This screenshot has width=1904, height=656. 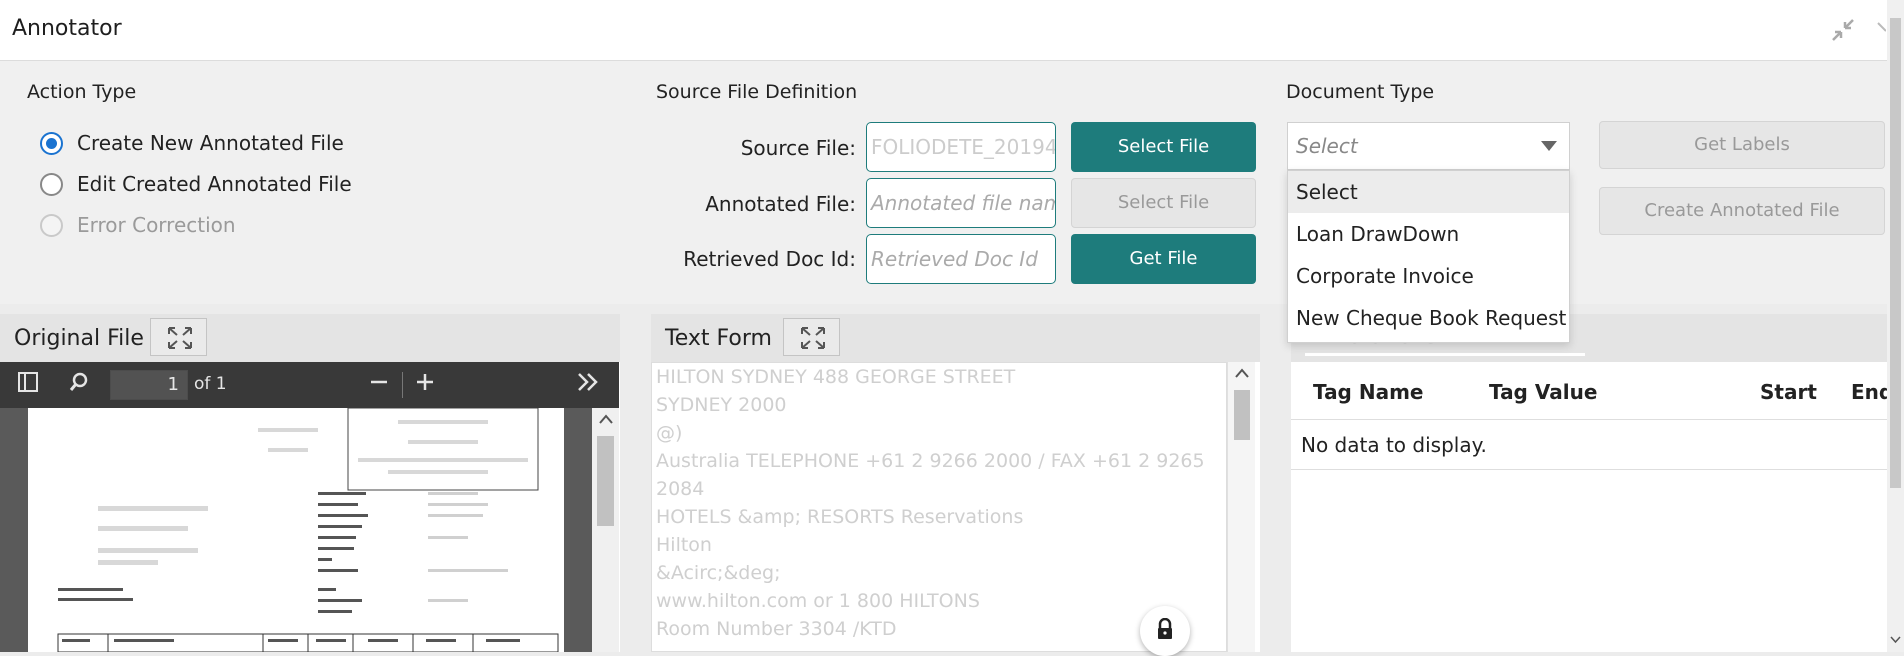 I want to click on more-tools-icon, so click(x=588, y=385).